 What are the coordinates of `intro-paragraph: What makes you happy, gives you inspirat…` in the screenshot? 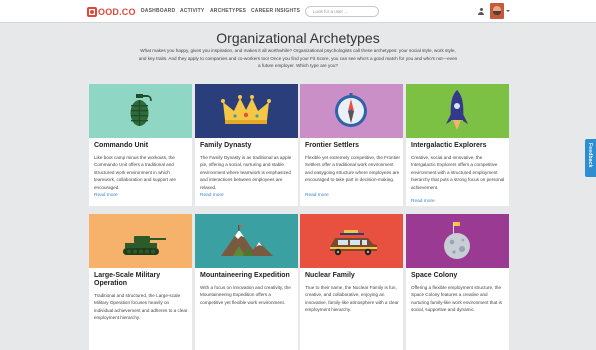 It's located at (298, 58).